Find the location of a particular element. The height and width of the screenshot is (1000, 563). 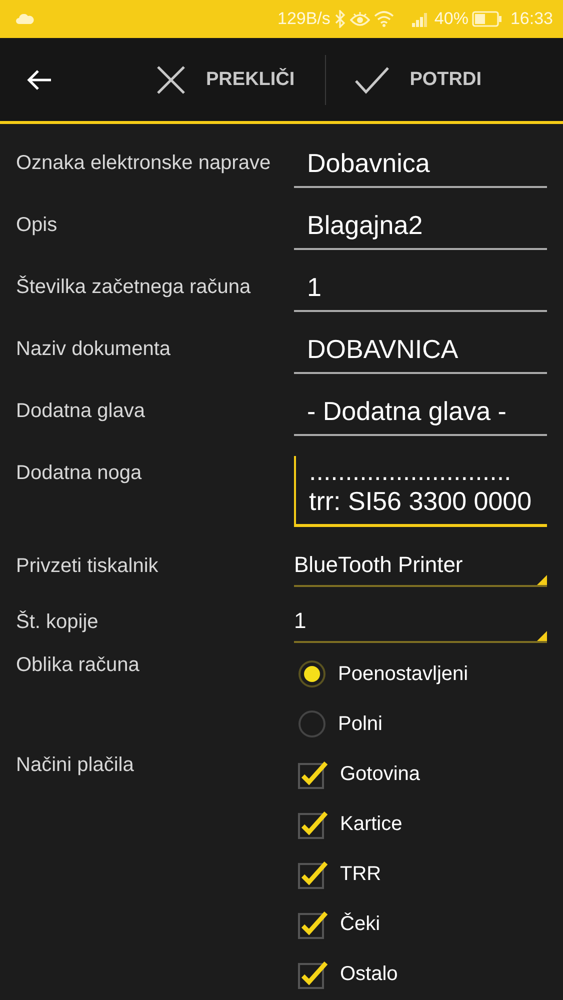

field-label: Opis is located at coordinates (37, 225).